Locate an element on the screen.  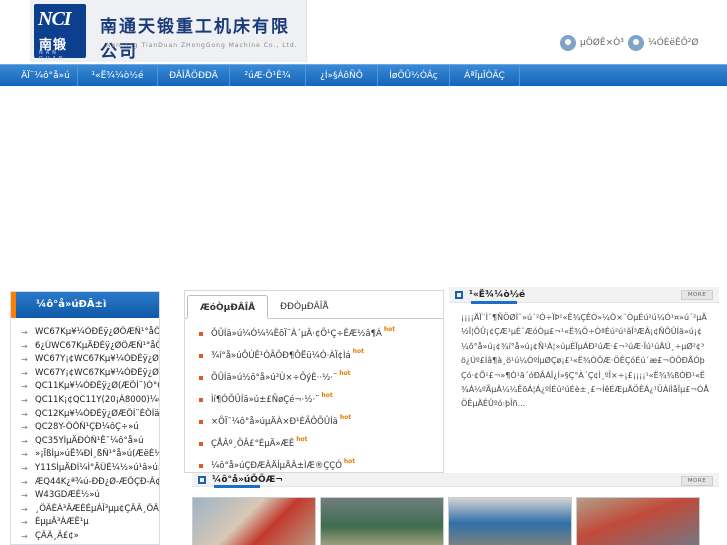
nav-item-home: ÄÏ¨¼ô°å»ú is located at coordinates (46, 76).